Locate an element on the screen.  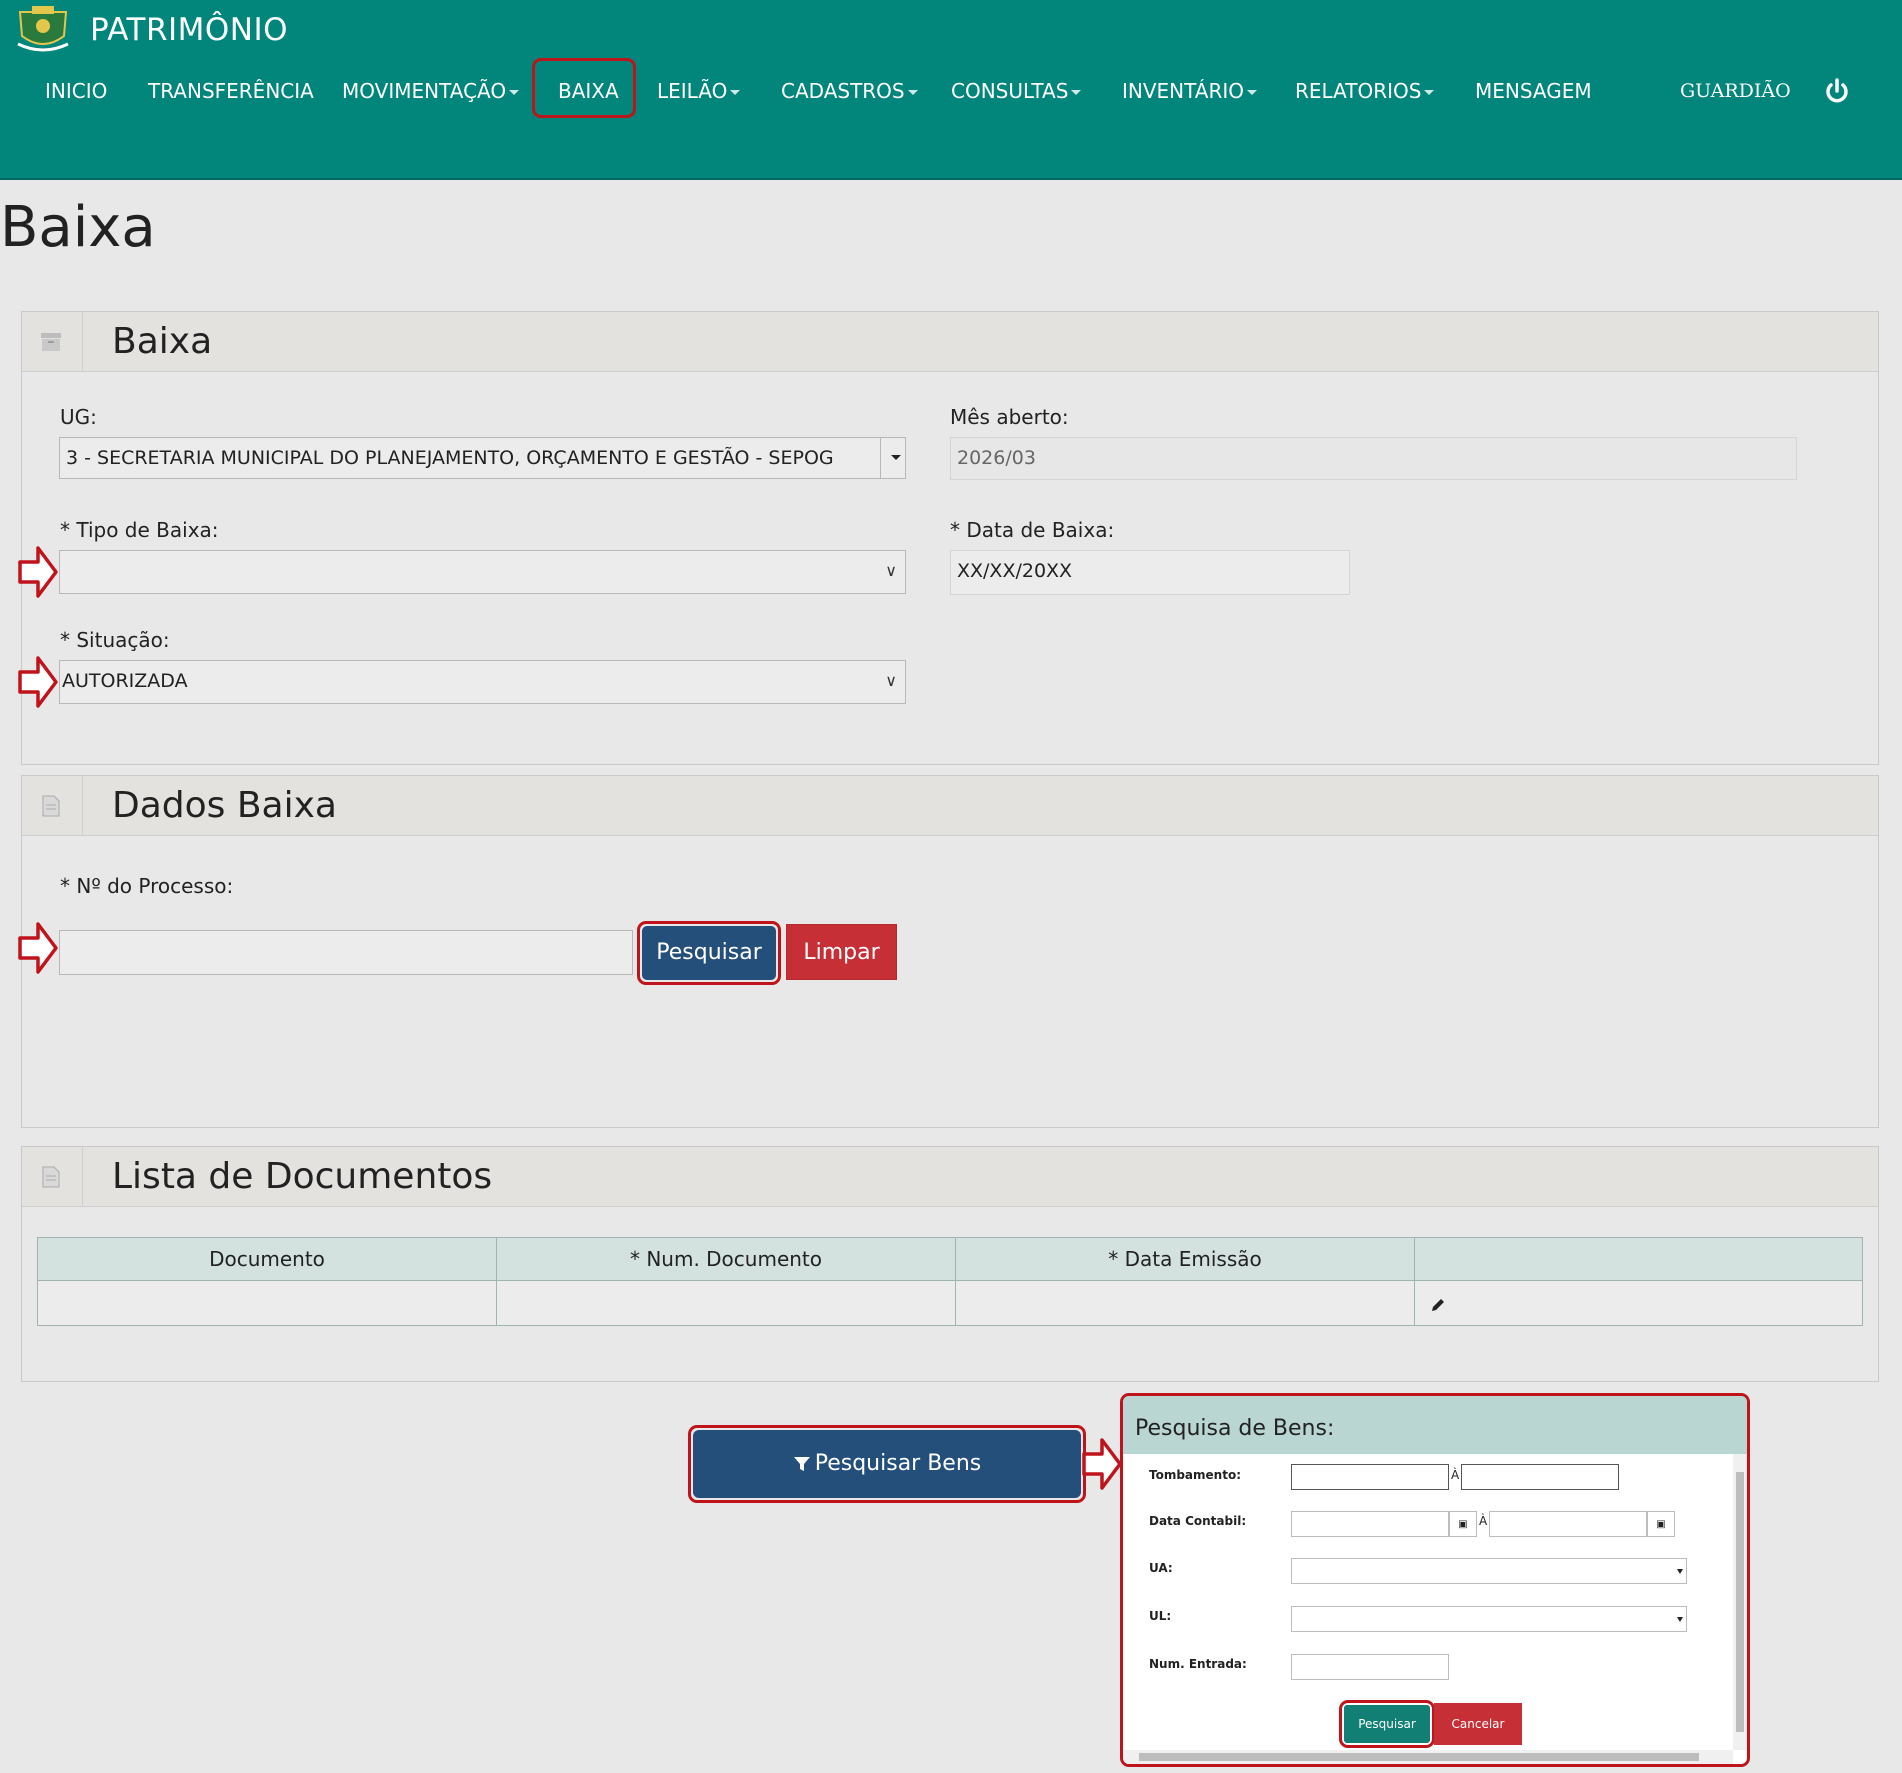
pencil-icon is located at coordinates (1438, 1305).